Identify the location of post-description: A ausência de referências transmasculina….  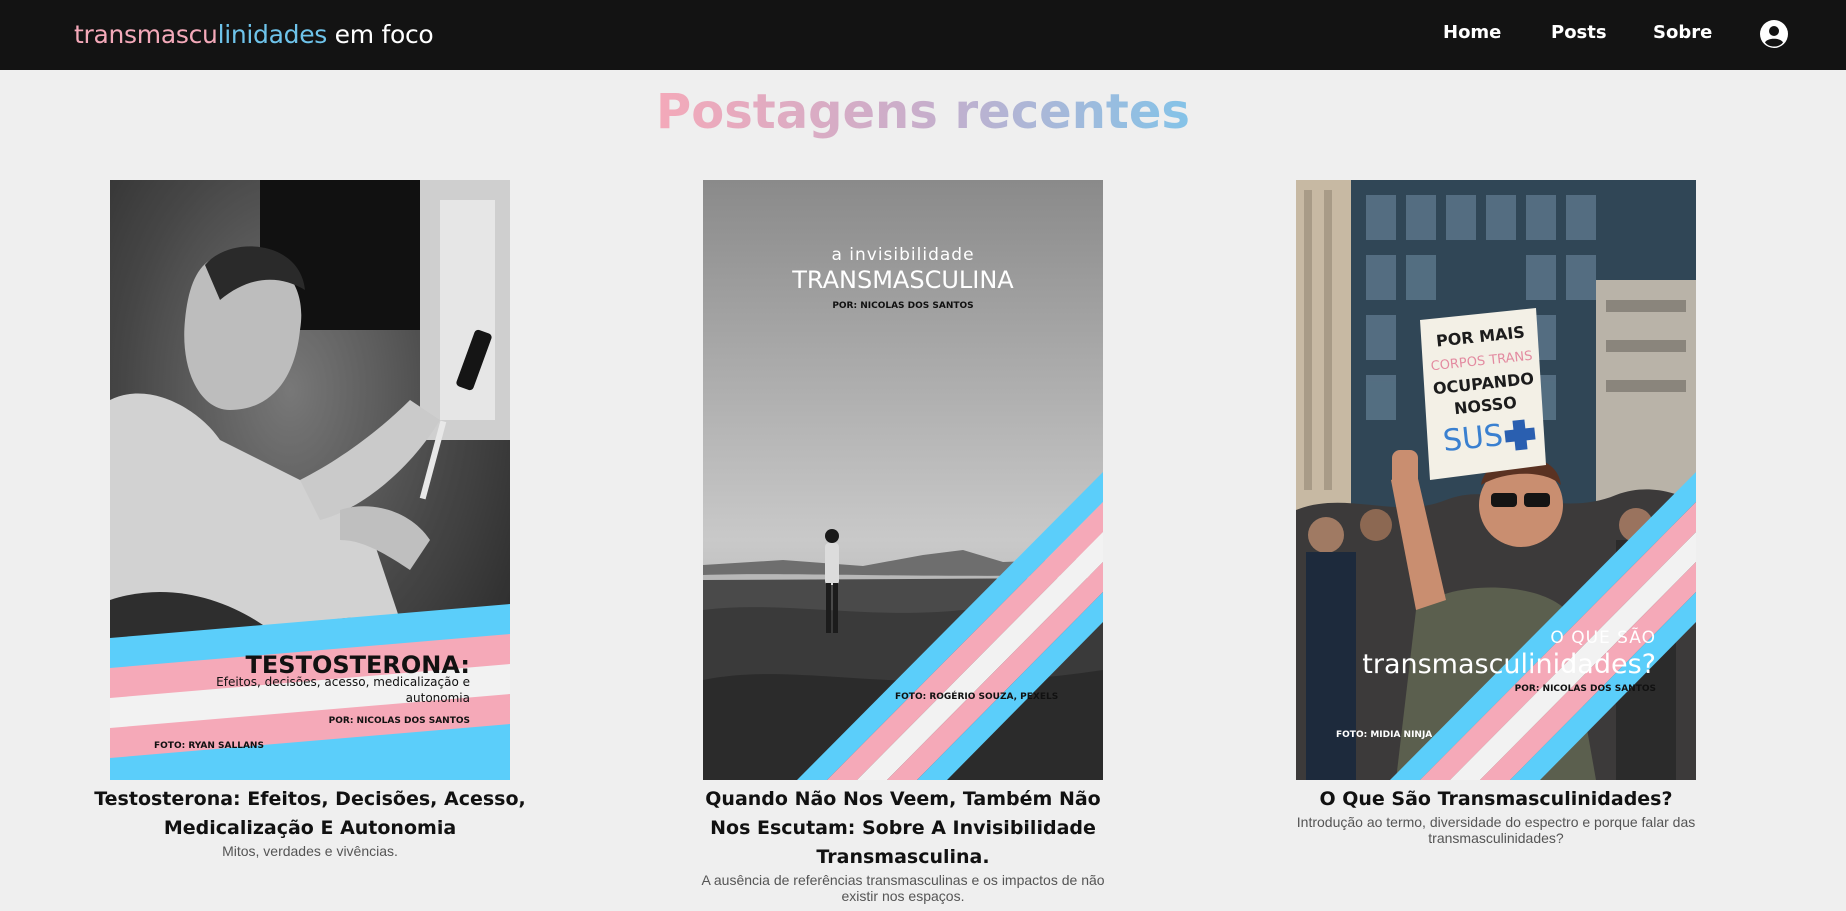
(903, 888).